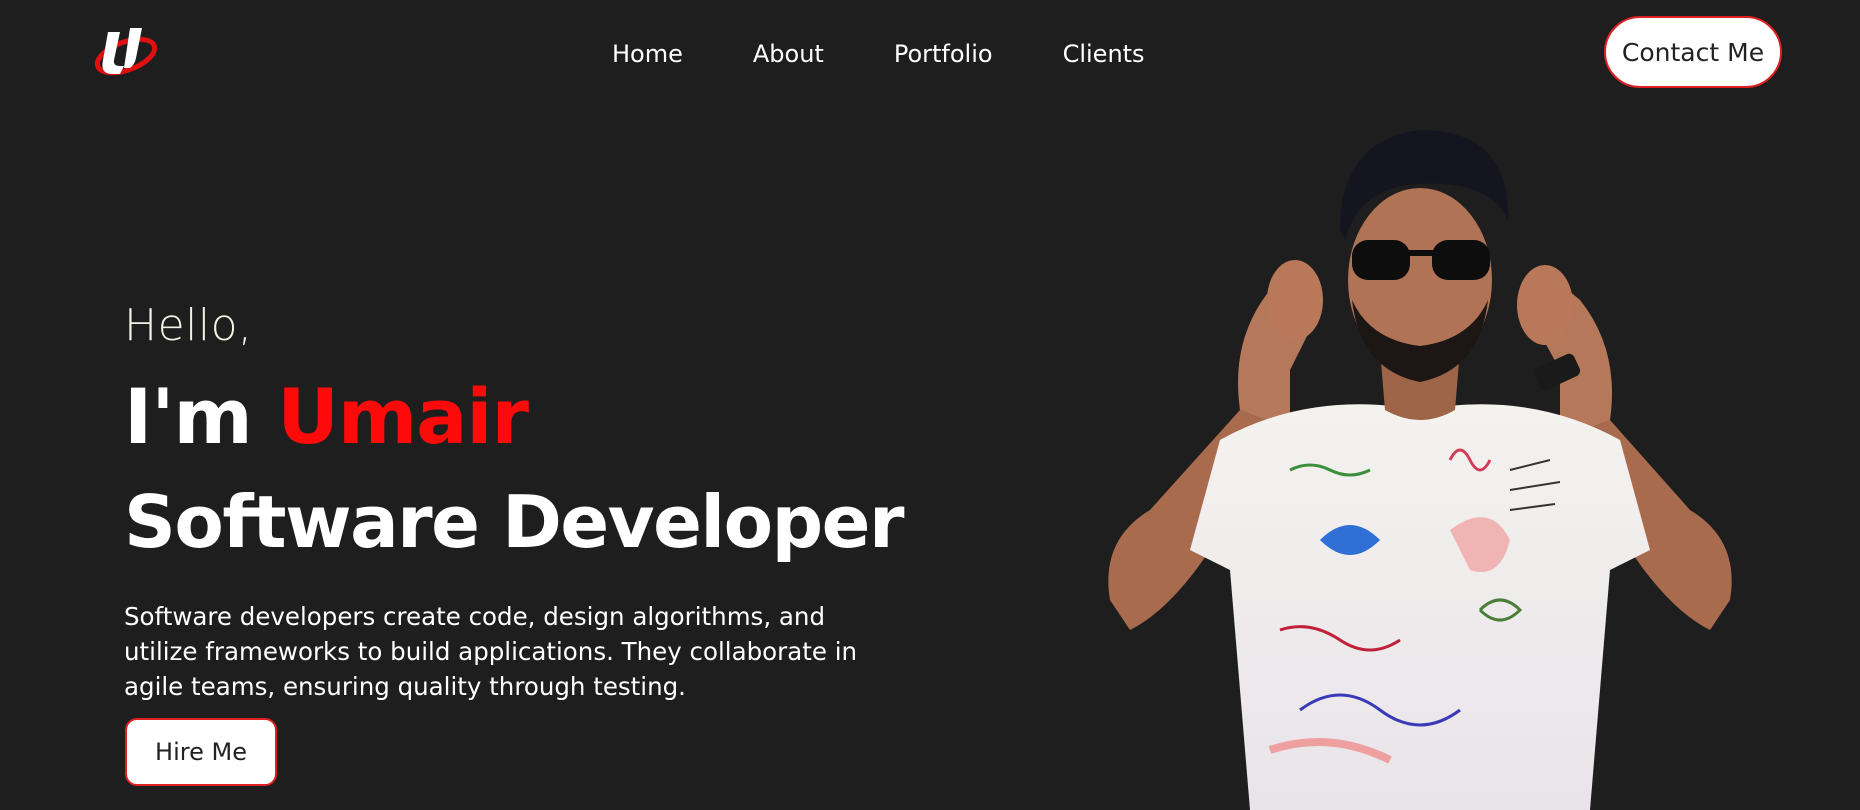  What do you see at coordinates (126, 52) in the screenshot?
I see `logo-icon` at bounding box center [126, 52].